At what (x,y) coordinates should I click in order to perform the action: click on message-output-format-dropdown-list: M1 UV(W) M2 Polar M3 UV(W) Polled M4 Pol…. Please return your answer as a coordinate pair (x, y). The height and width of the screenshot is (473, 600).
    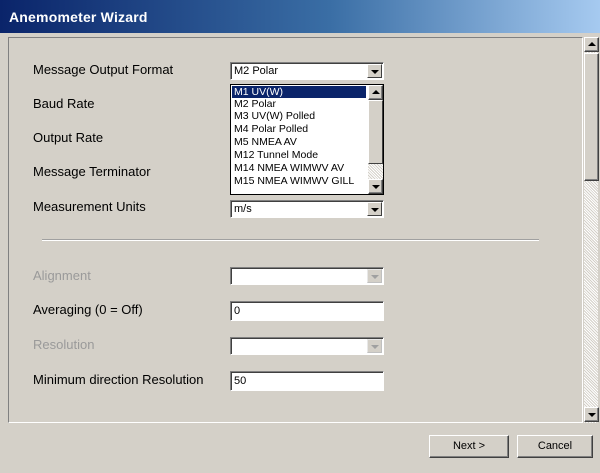
    Looking at the image, I should click on (307, 139).